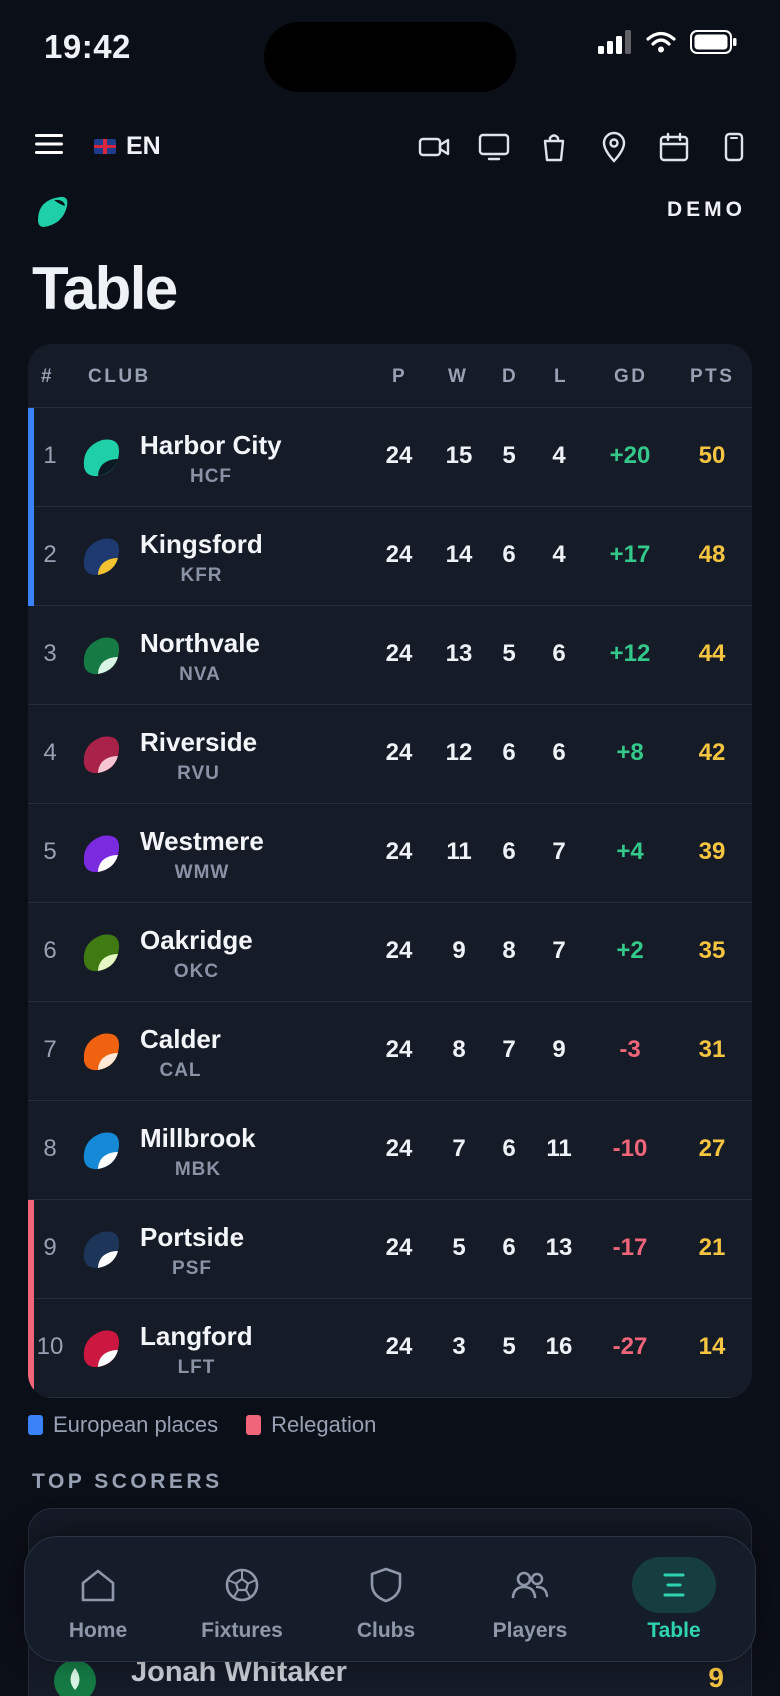  Describe the element at coordinates (613, 146) in the screenshot. I see `location-pin-icon` at that location.